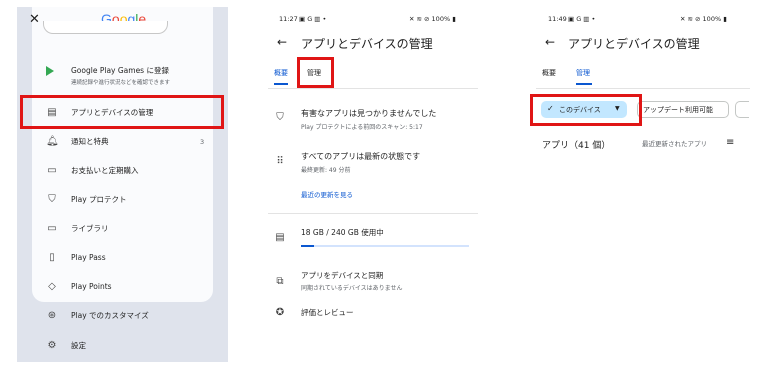 The height and width of the screenshot is (373, 758). What do you see at coordinates (342, 232) in the screenshot?
I see `storage-label: 18 GB / 240 GB 使用中` at bounding box center [342, 232].